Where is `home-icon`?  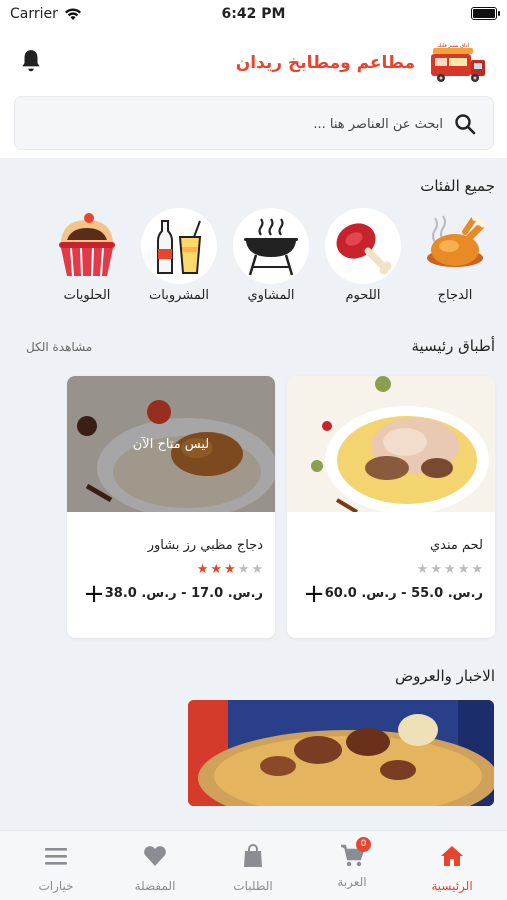 home-icon is located at coordinates (452, 856).